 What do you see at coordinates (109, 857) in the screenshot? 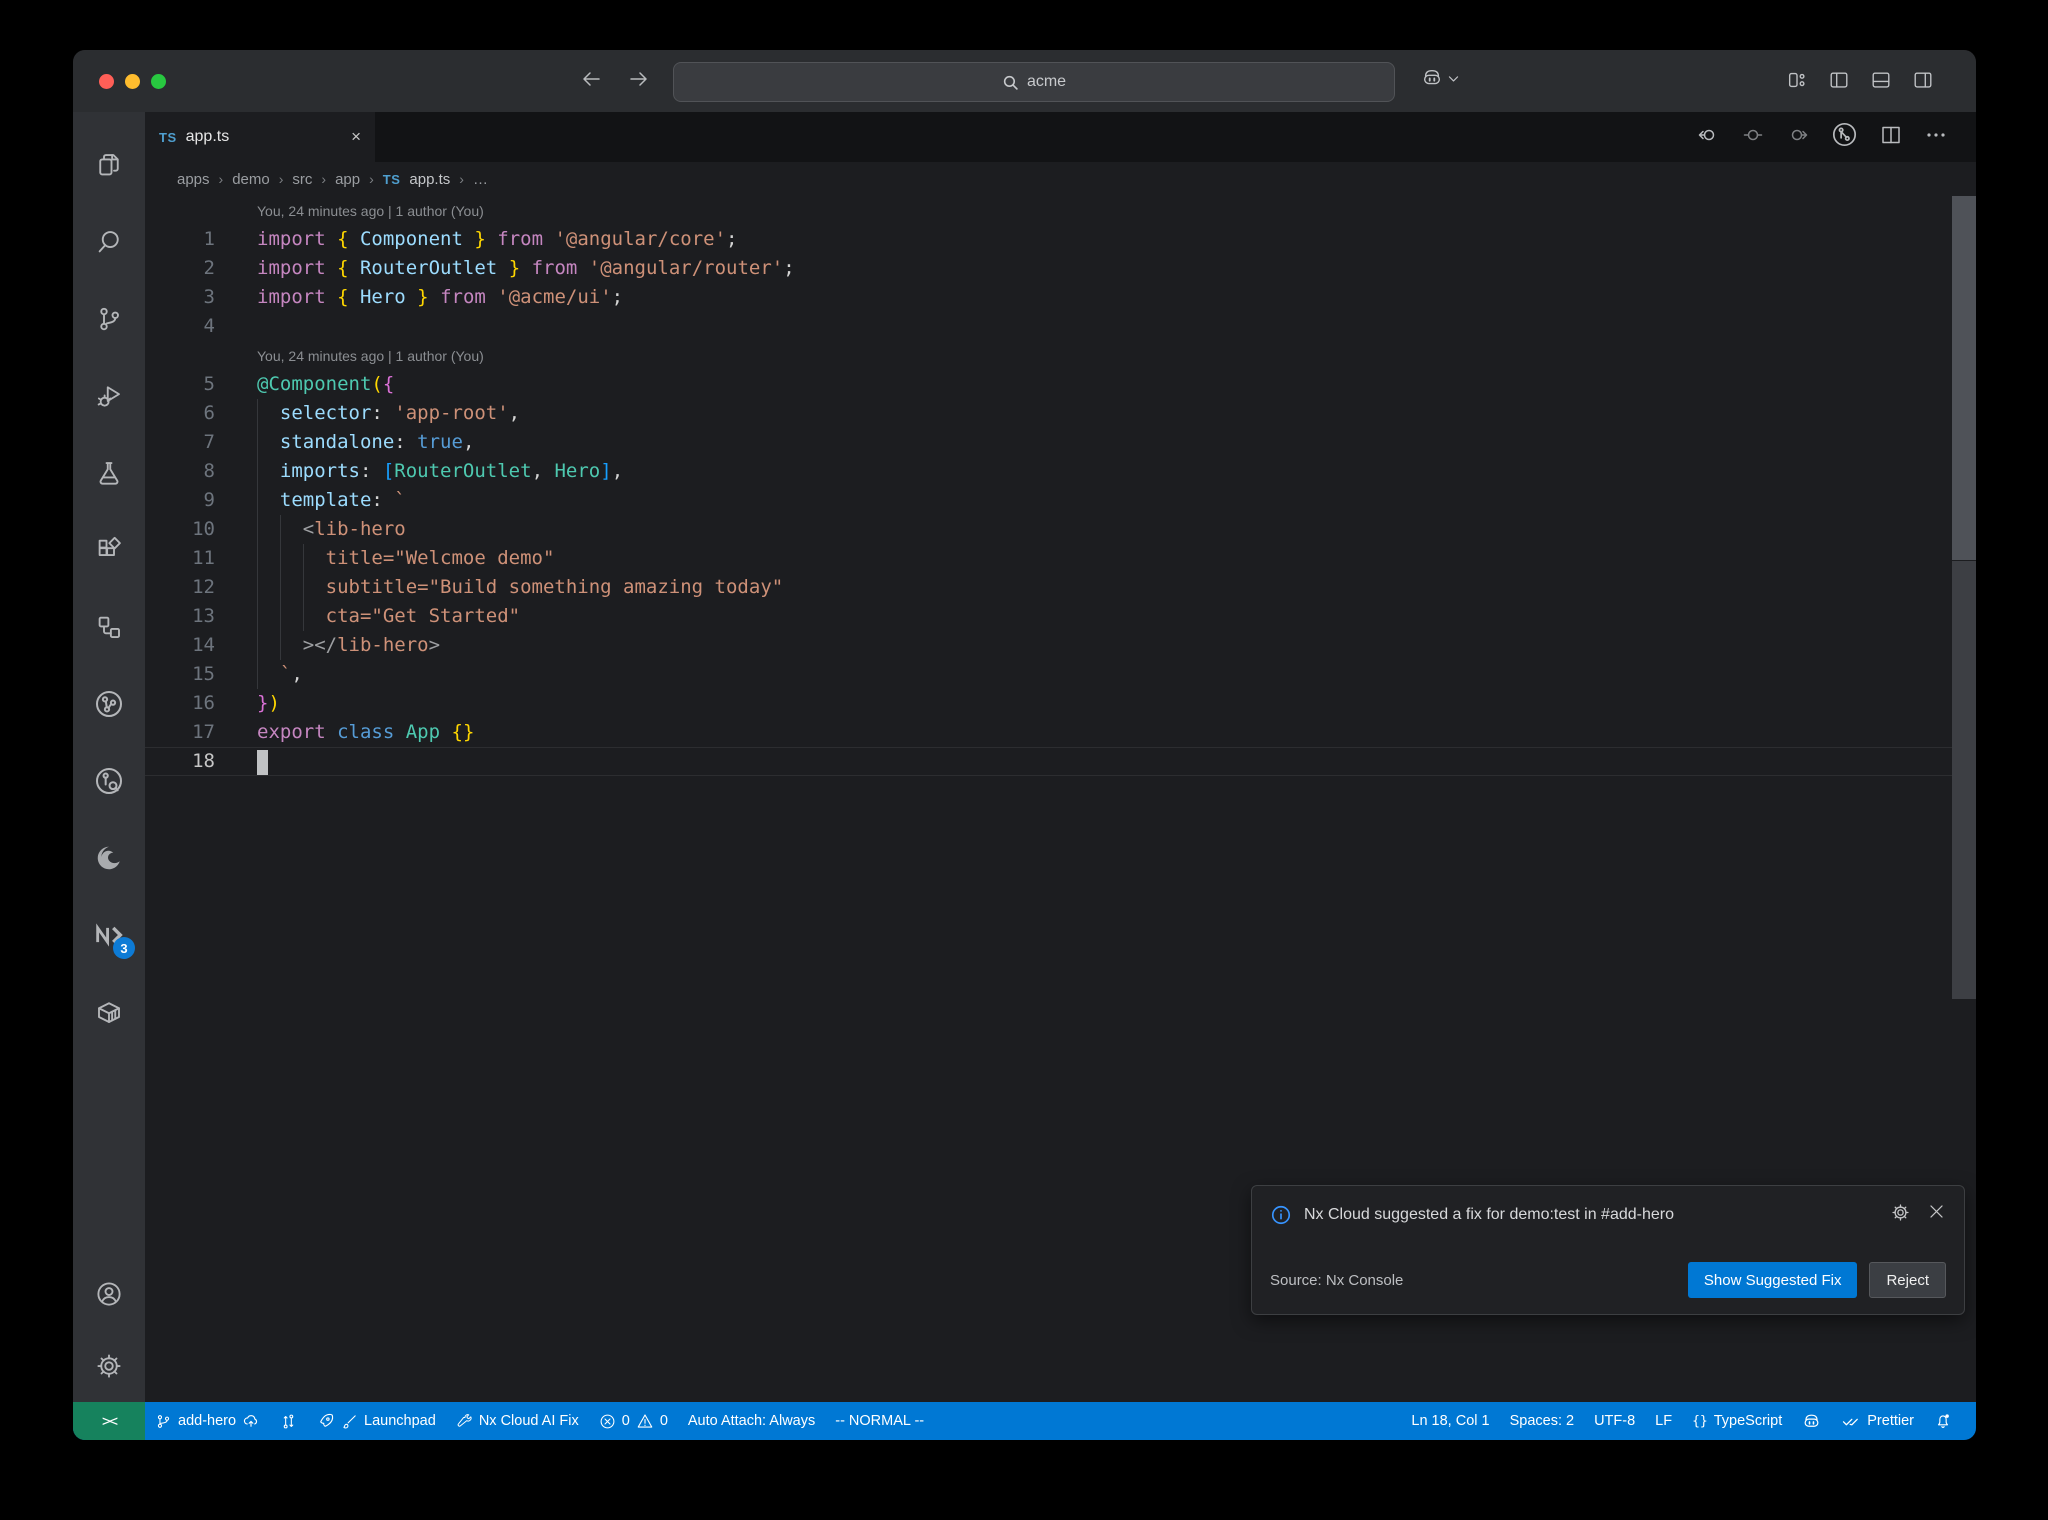
I see `edge-browser-icon` at bounding box center [109, 857].